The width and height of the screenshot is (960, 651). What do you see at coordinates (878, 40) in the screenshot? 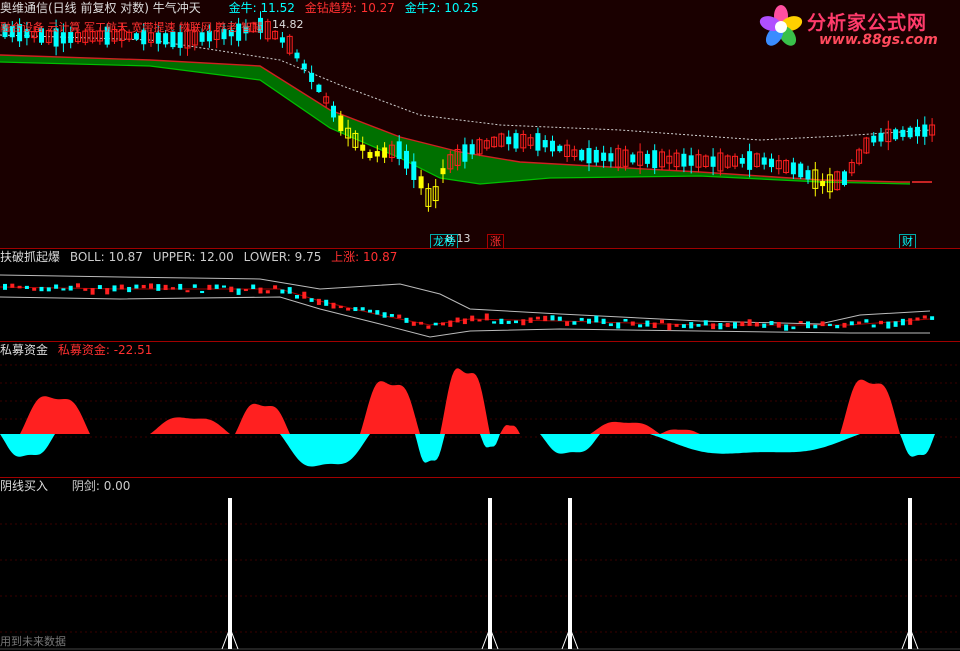
I see `logo-url: www.88gs.com` at bounding box center [878, 40].